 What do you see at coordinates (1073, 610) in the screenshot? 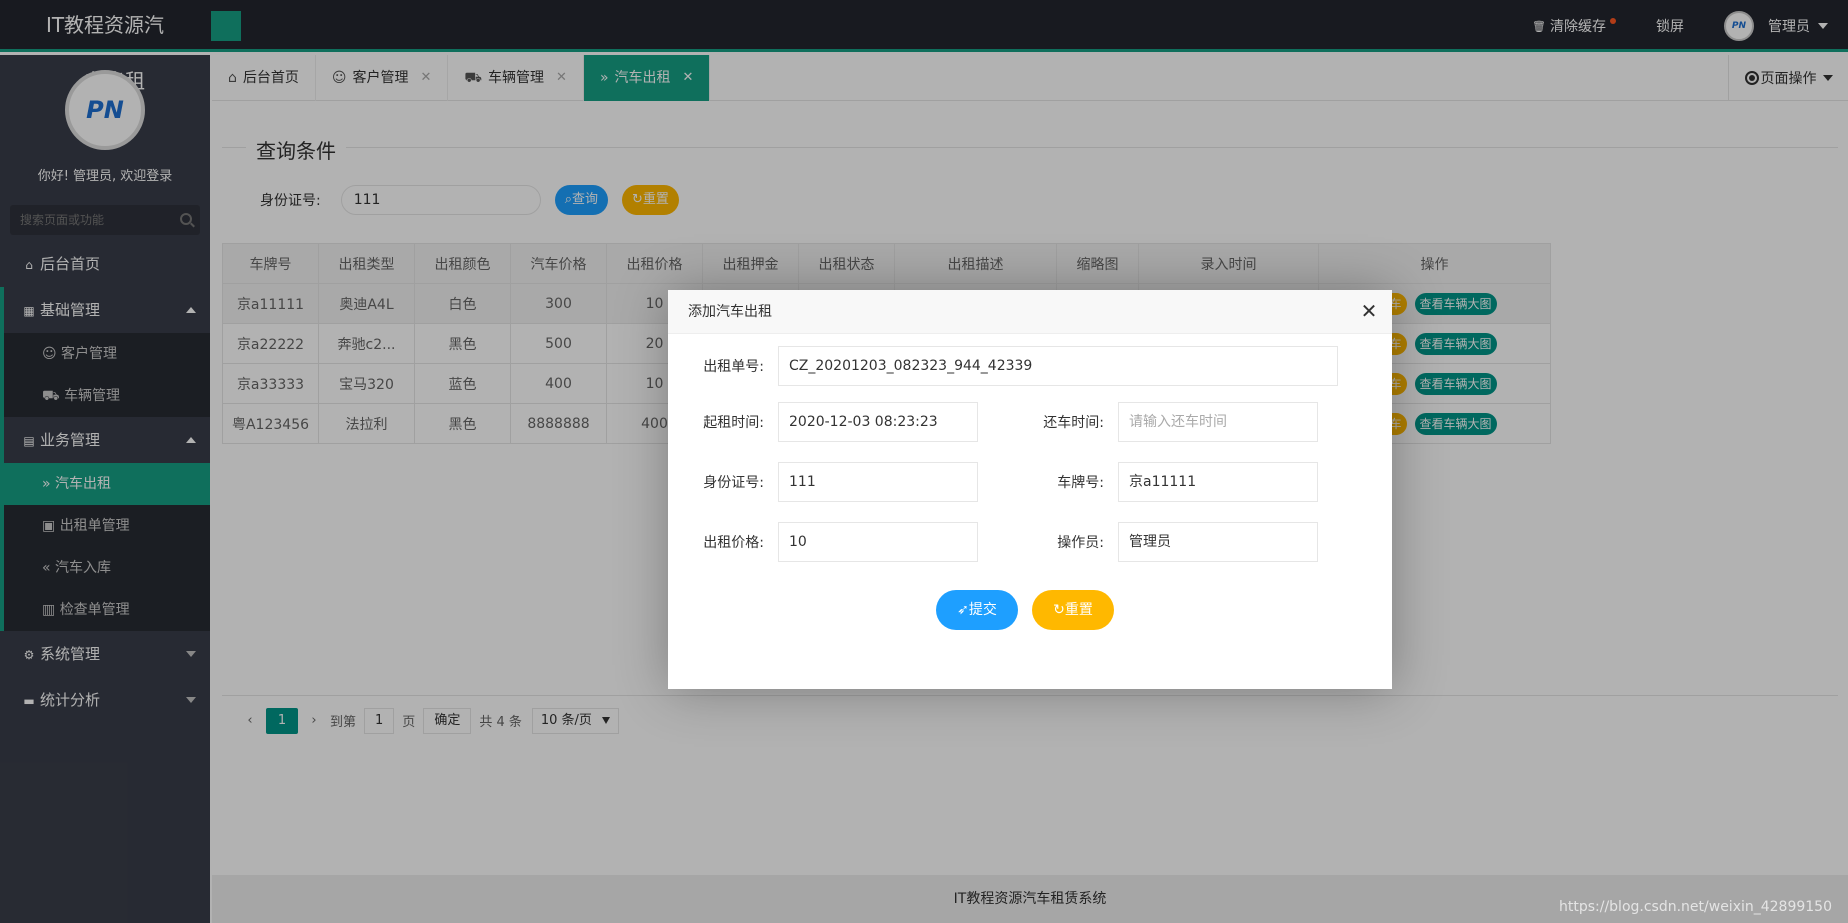
I see `reset-form-button: ↻重置` at bounding box center [1073, 610].